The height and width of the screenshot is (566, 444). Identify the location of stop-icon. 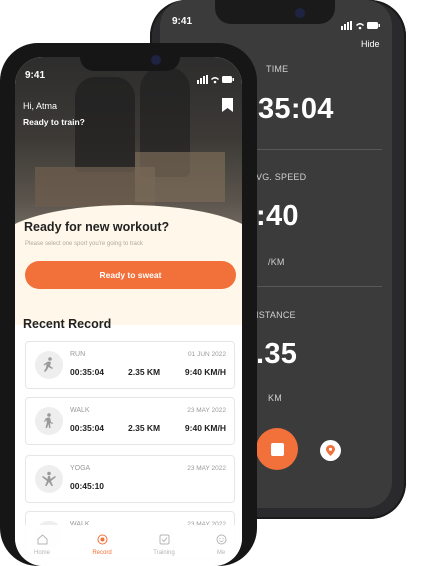
(277, 449).